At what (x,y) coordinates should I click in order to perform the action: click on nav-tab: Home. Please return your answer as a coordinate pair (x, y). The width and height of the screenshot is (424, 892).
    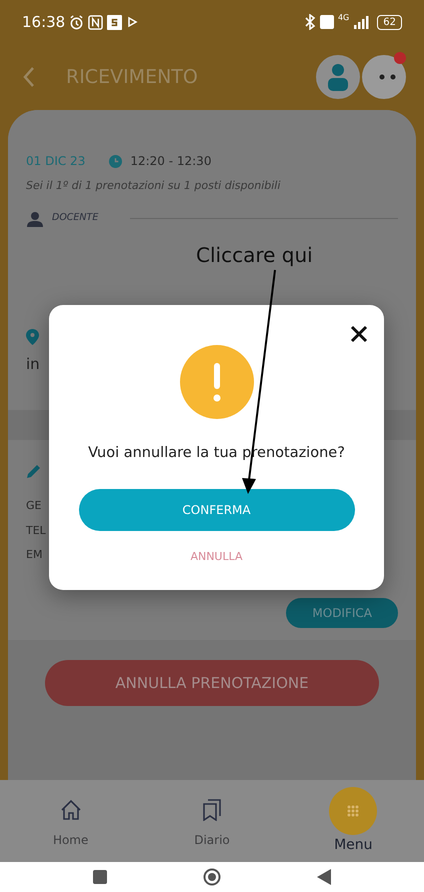
    Looking at the image, I should click on (71, 821).